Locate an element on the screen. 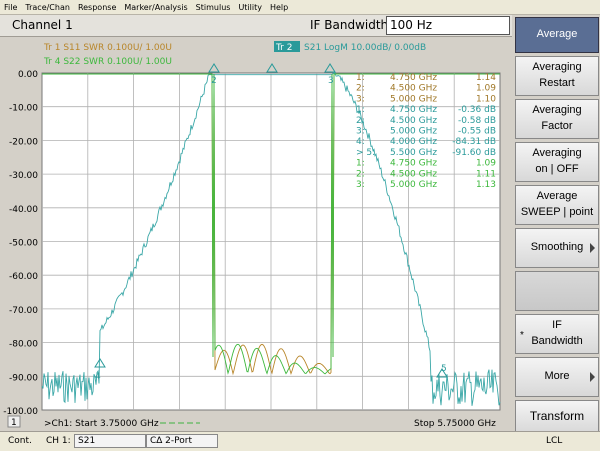  averaging-onoff-label: Averaging on | OFF is located at coordinates (557, 161).